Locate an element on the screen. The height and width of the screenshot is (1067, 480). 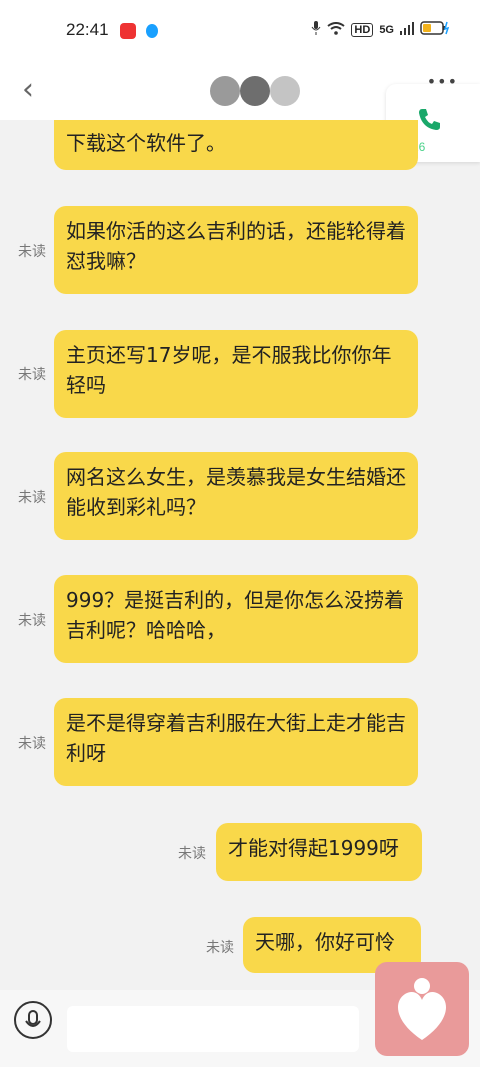
battery-icon is located at coordinates (435, 29).